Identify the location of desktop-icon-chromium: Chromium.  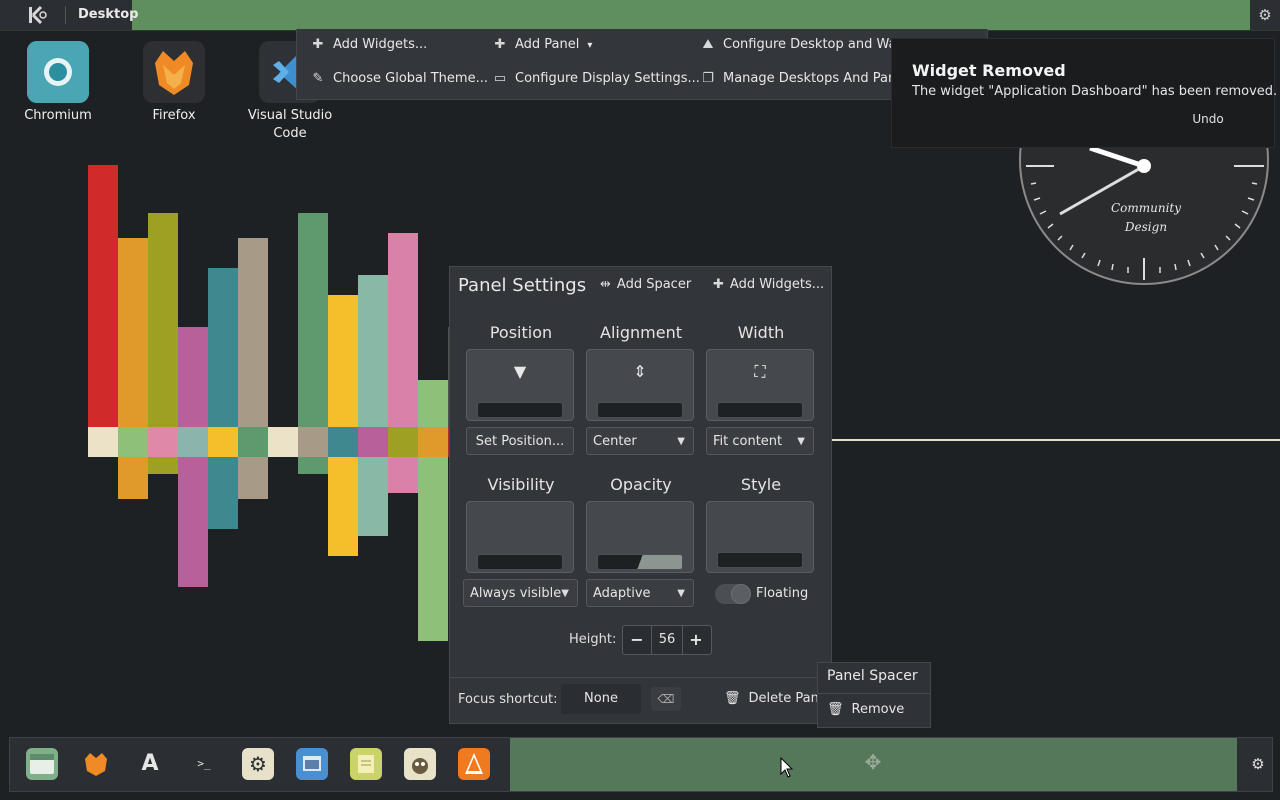
(58, 83).